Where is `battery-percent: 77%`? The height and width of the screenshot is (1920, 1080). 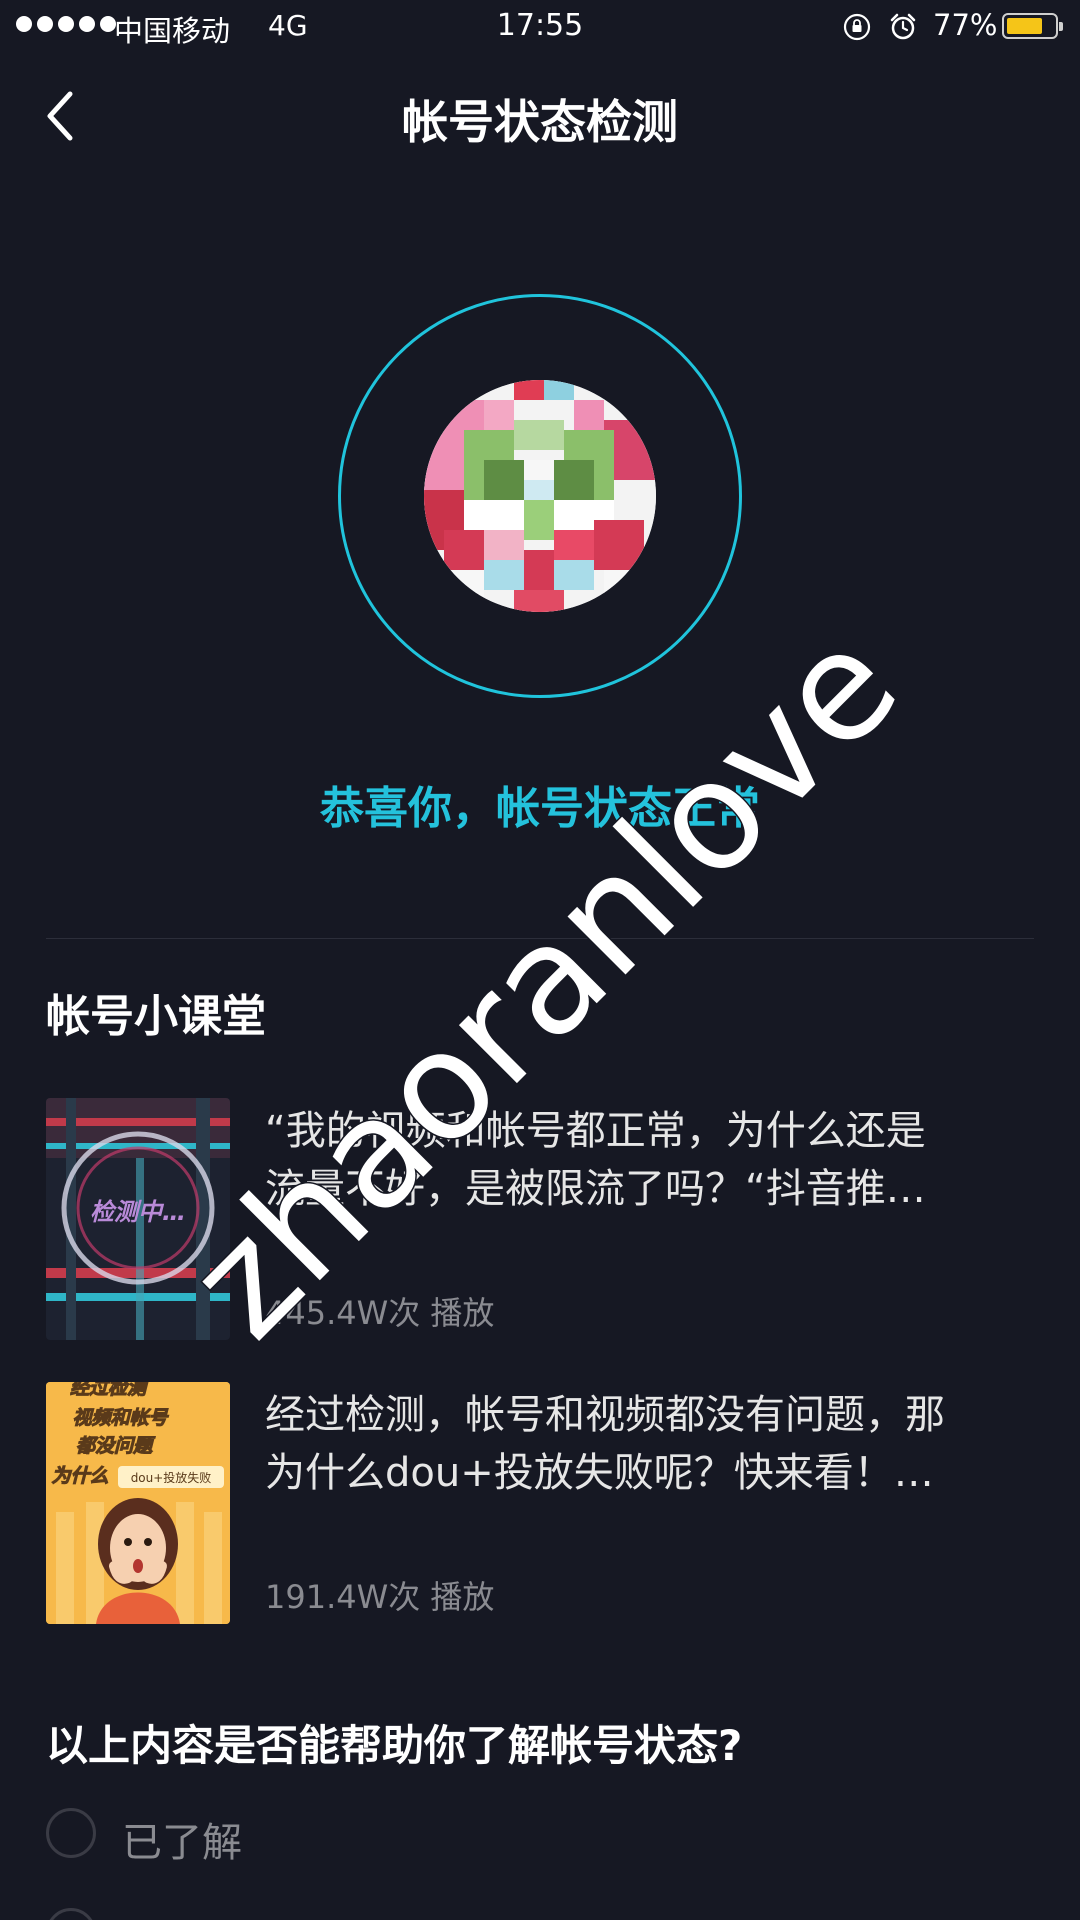
battery-percent: 77% is located at coordinates (965, 25).